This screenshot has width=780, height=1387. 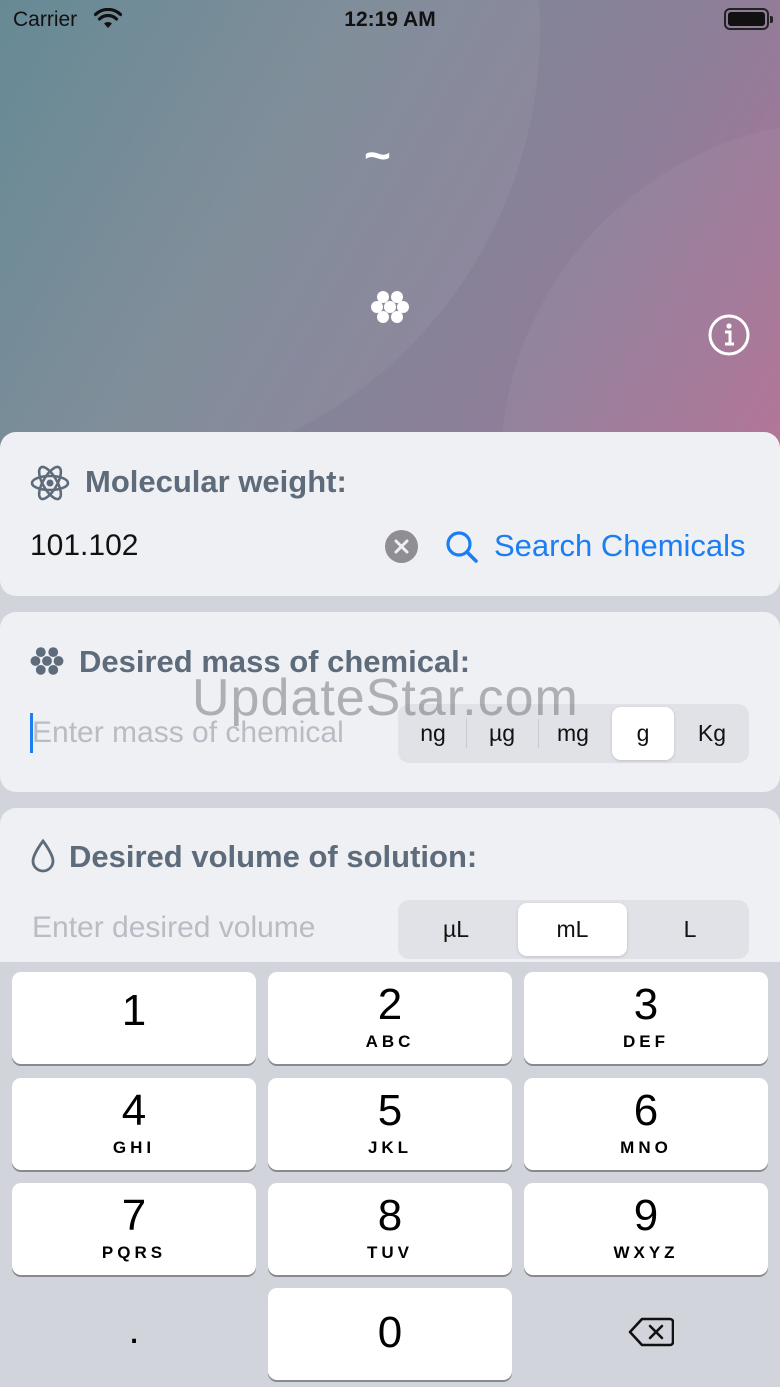 I want to click on key-backspace, so click(x=646, y=1334).